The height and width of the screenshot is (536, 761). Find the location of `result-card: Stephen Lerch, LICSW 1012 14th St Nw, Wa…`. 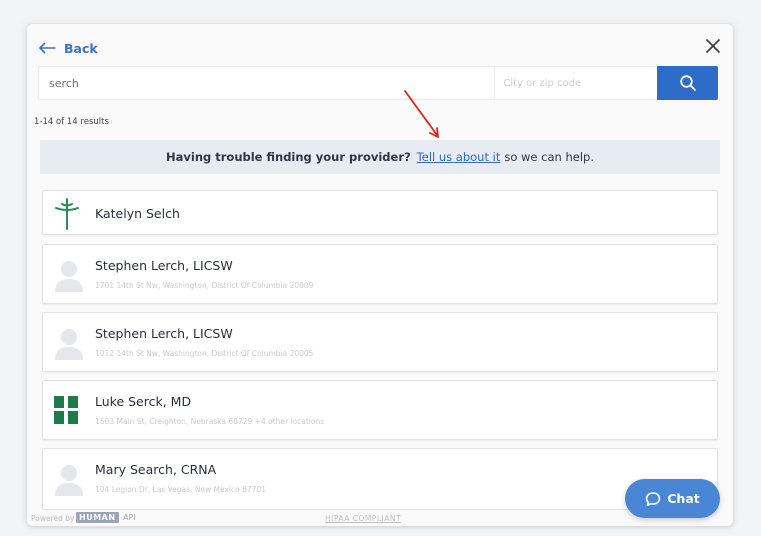

result-card: Stephen Lerch, LICSW 1012 14th St Nw, Wa… is located at coordinates (380, 342).